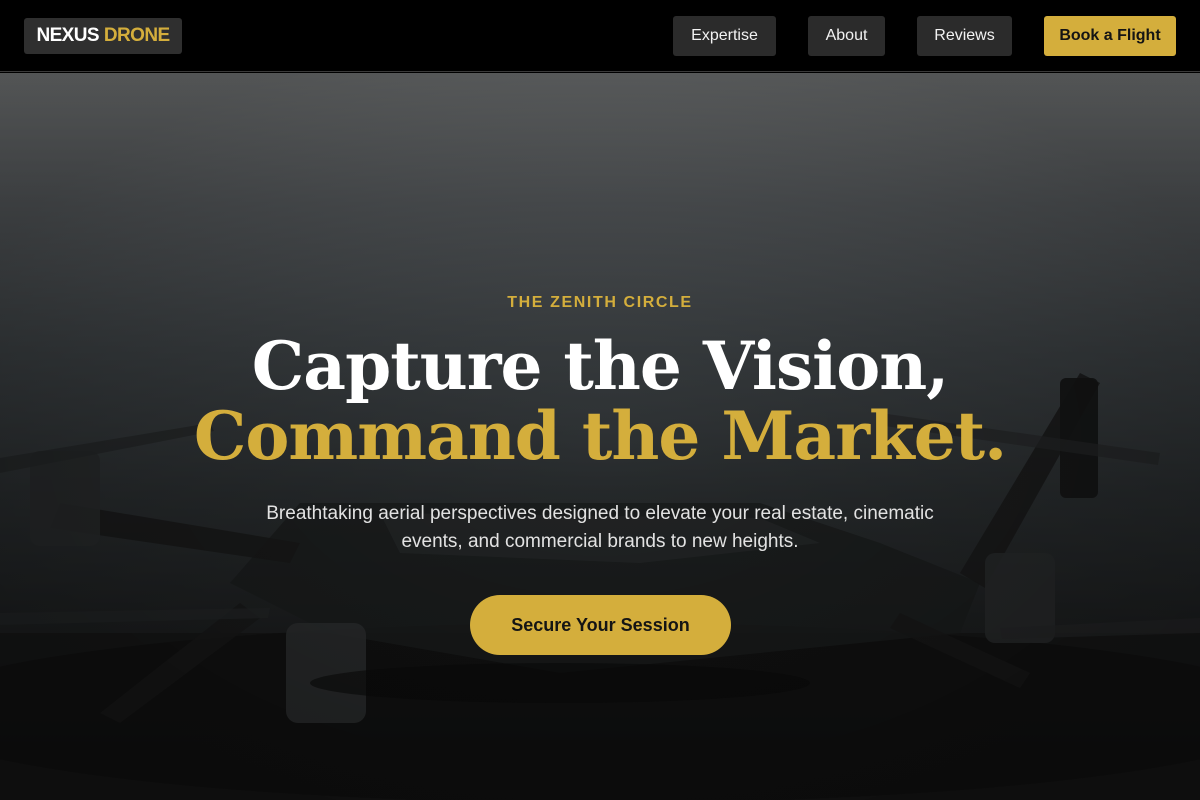 Image resolution: width=1200 pixels, height=800 pixels. I want to click on headline-line-2: Command the Market., so click(600, 436).